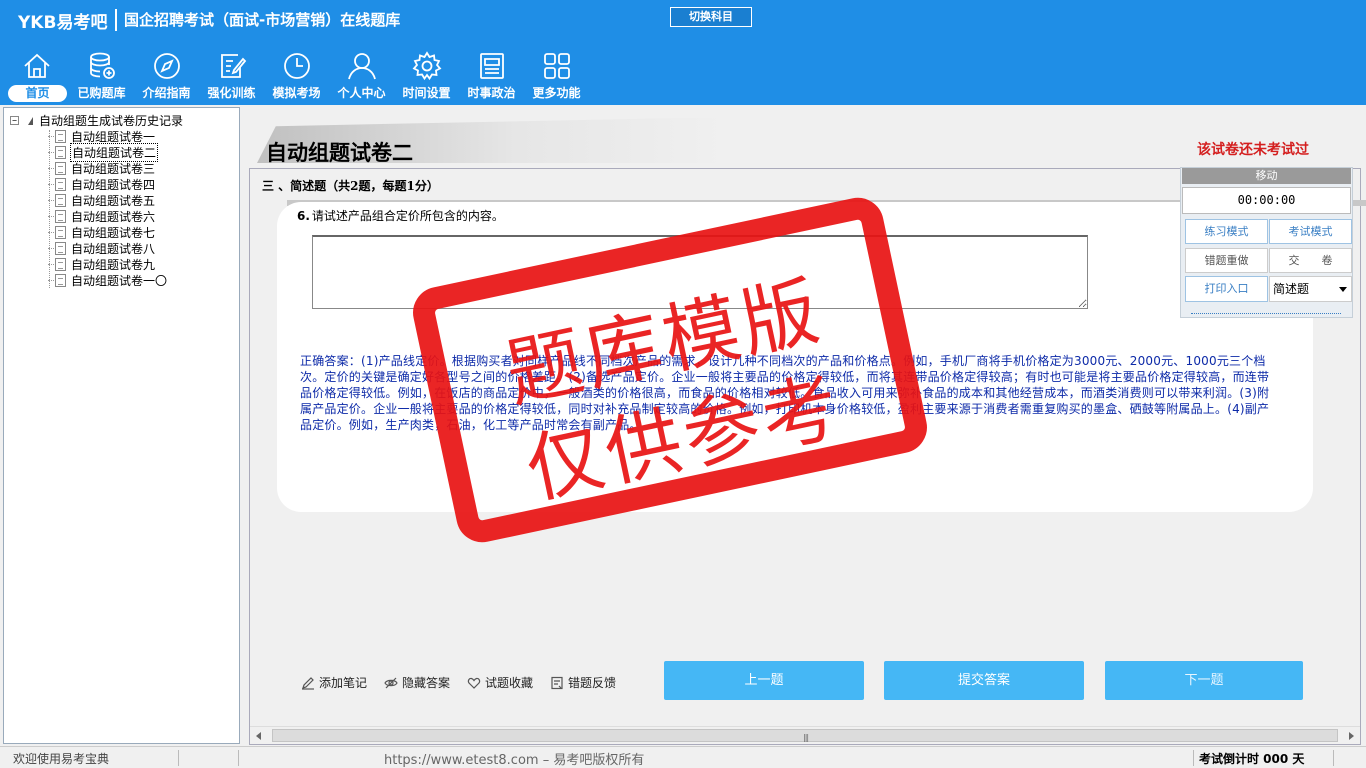 The width and height of the screenshot is (1366, 768). I want to click on feedback-link: 错题反馈, so click(583, 682).